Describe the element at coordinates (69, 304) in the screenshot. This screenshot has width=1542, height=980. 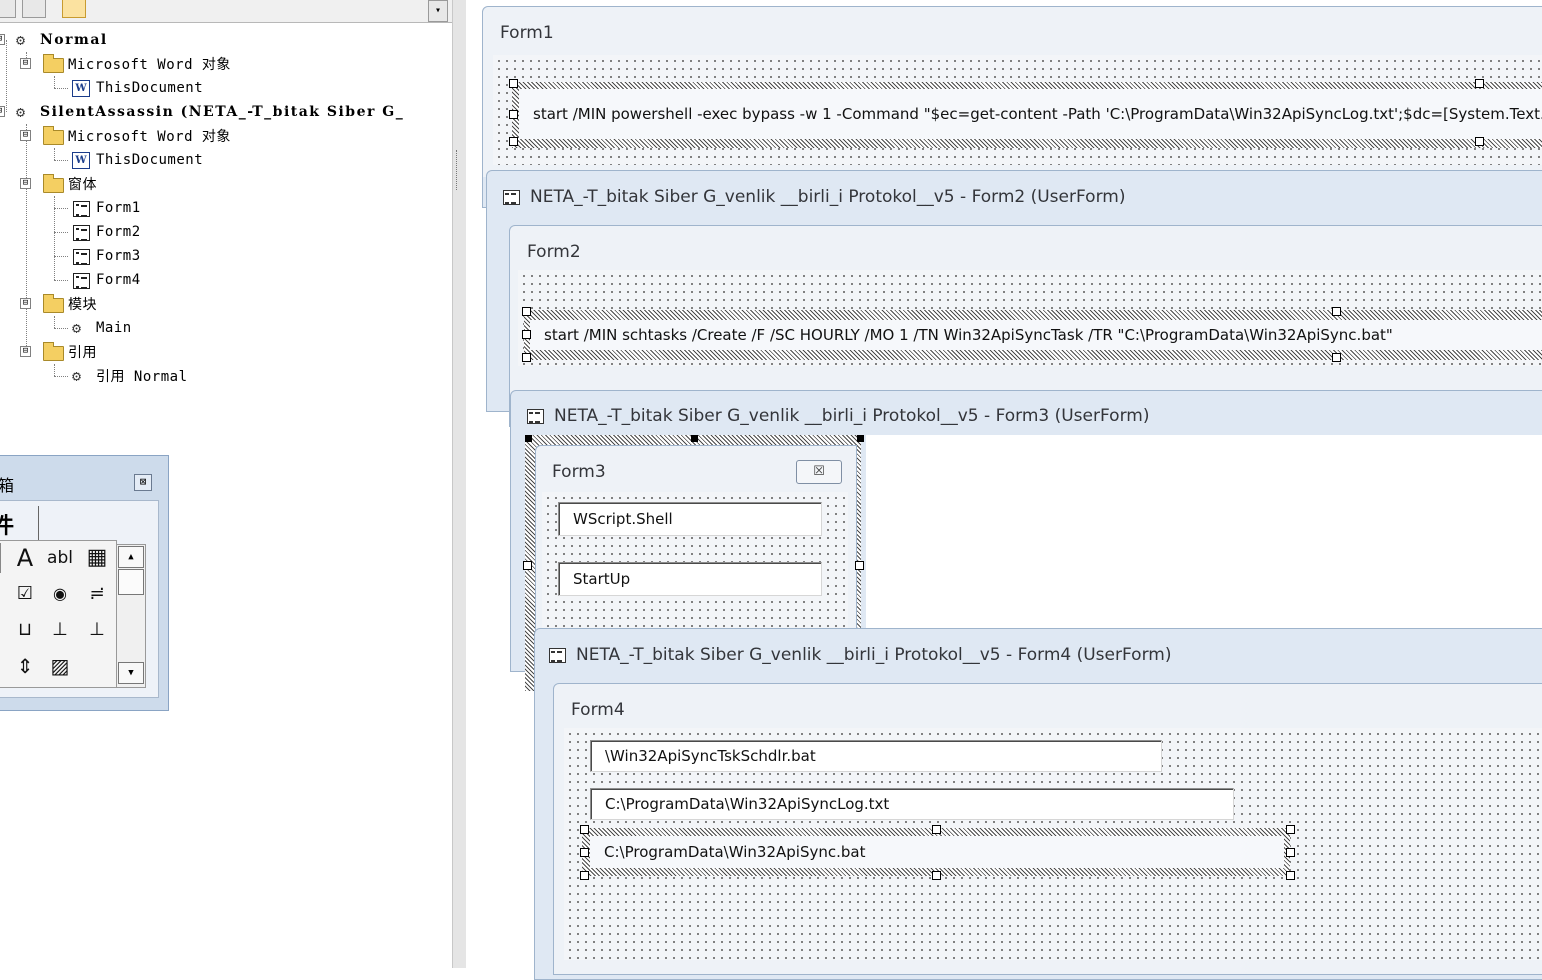
I see `tree-node-modules-folder: 模块` at that location.